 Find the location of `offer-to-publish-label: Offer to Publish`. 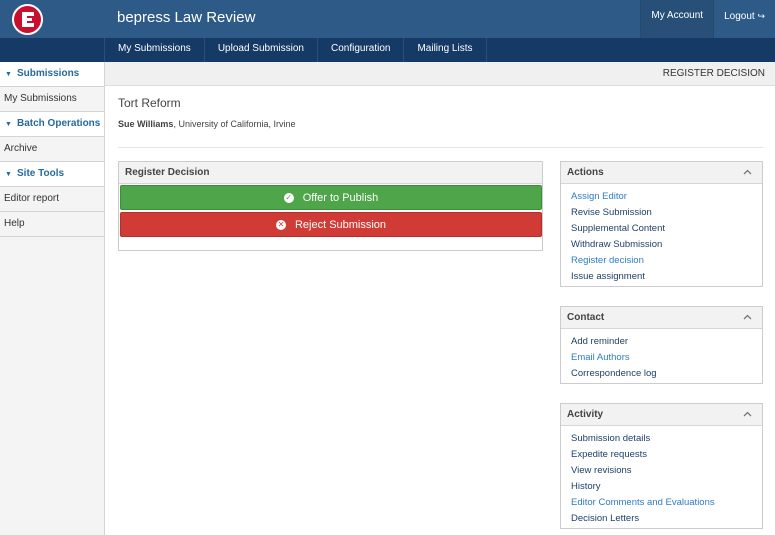

offer-to-publish-label: Offer to Publish is located at coordinates (340, 197).